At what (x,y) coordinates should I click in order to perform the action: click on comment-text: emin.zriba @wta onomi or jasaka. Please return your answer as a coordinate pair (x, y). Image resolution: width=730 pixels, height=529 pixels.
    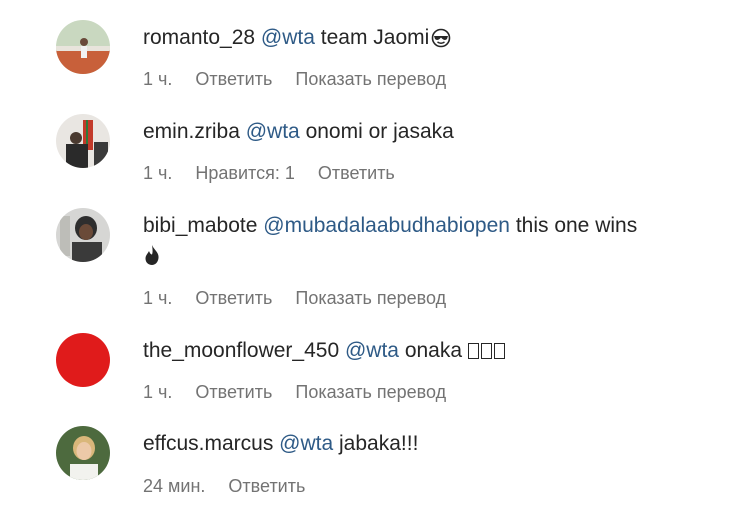
    Looking at the image, I should click on (433, 132).